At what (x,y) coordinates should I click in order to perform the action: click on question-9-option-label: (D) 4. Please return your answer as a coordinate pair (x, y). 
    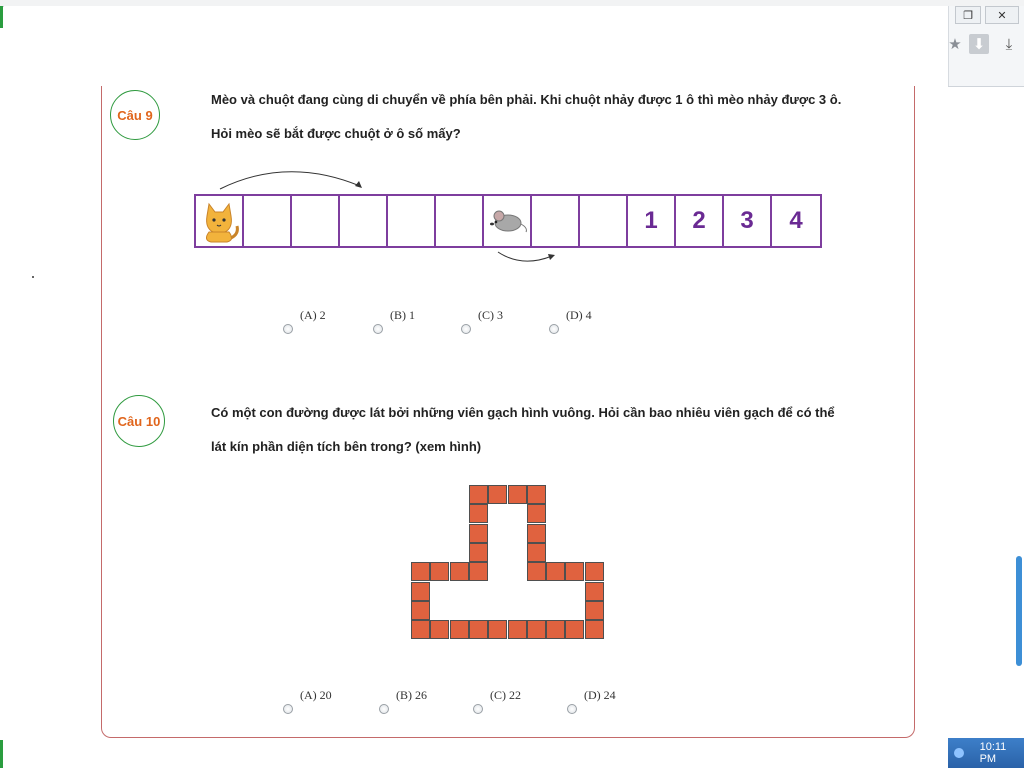
    Looking at the image, I should click on (579, 315).